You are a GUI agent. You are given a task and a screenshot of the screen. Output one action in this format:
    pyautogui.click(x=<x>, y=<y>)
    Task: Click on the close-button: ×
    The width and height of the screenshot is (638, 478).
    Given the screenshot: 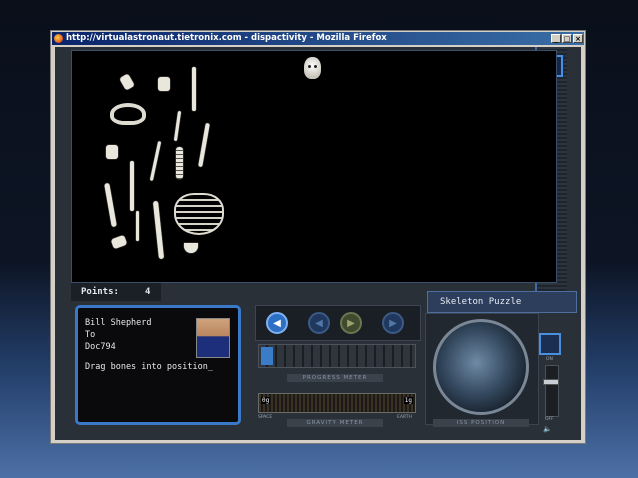 What is the action you would take?
    pyautogui.click(x=578, y=38)
    